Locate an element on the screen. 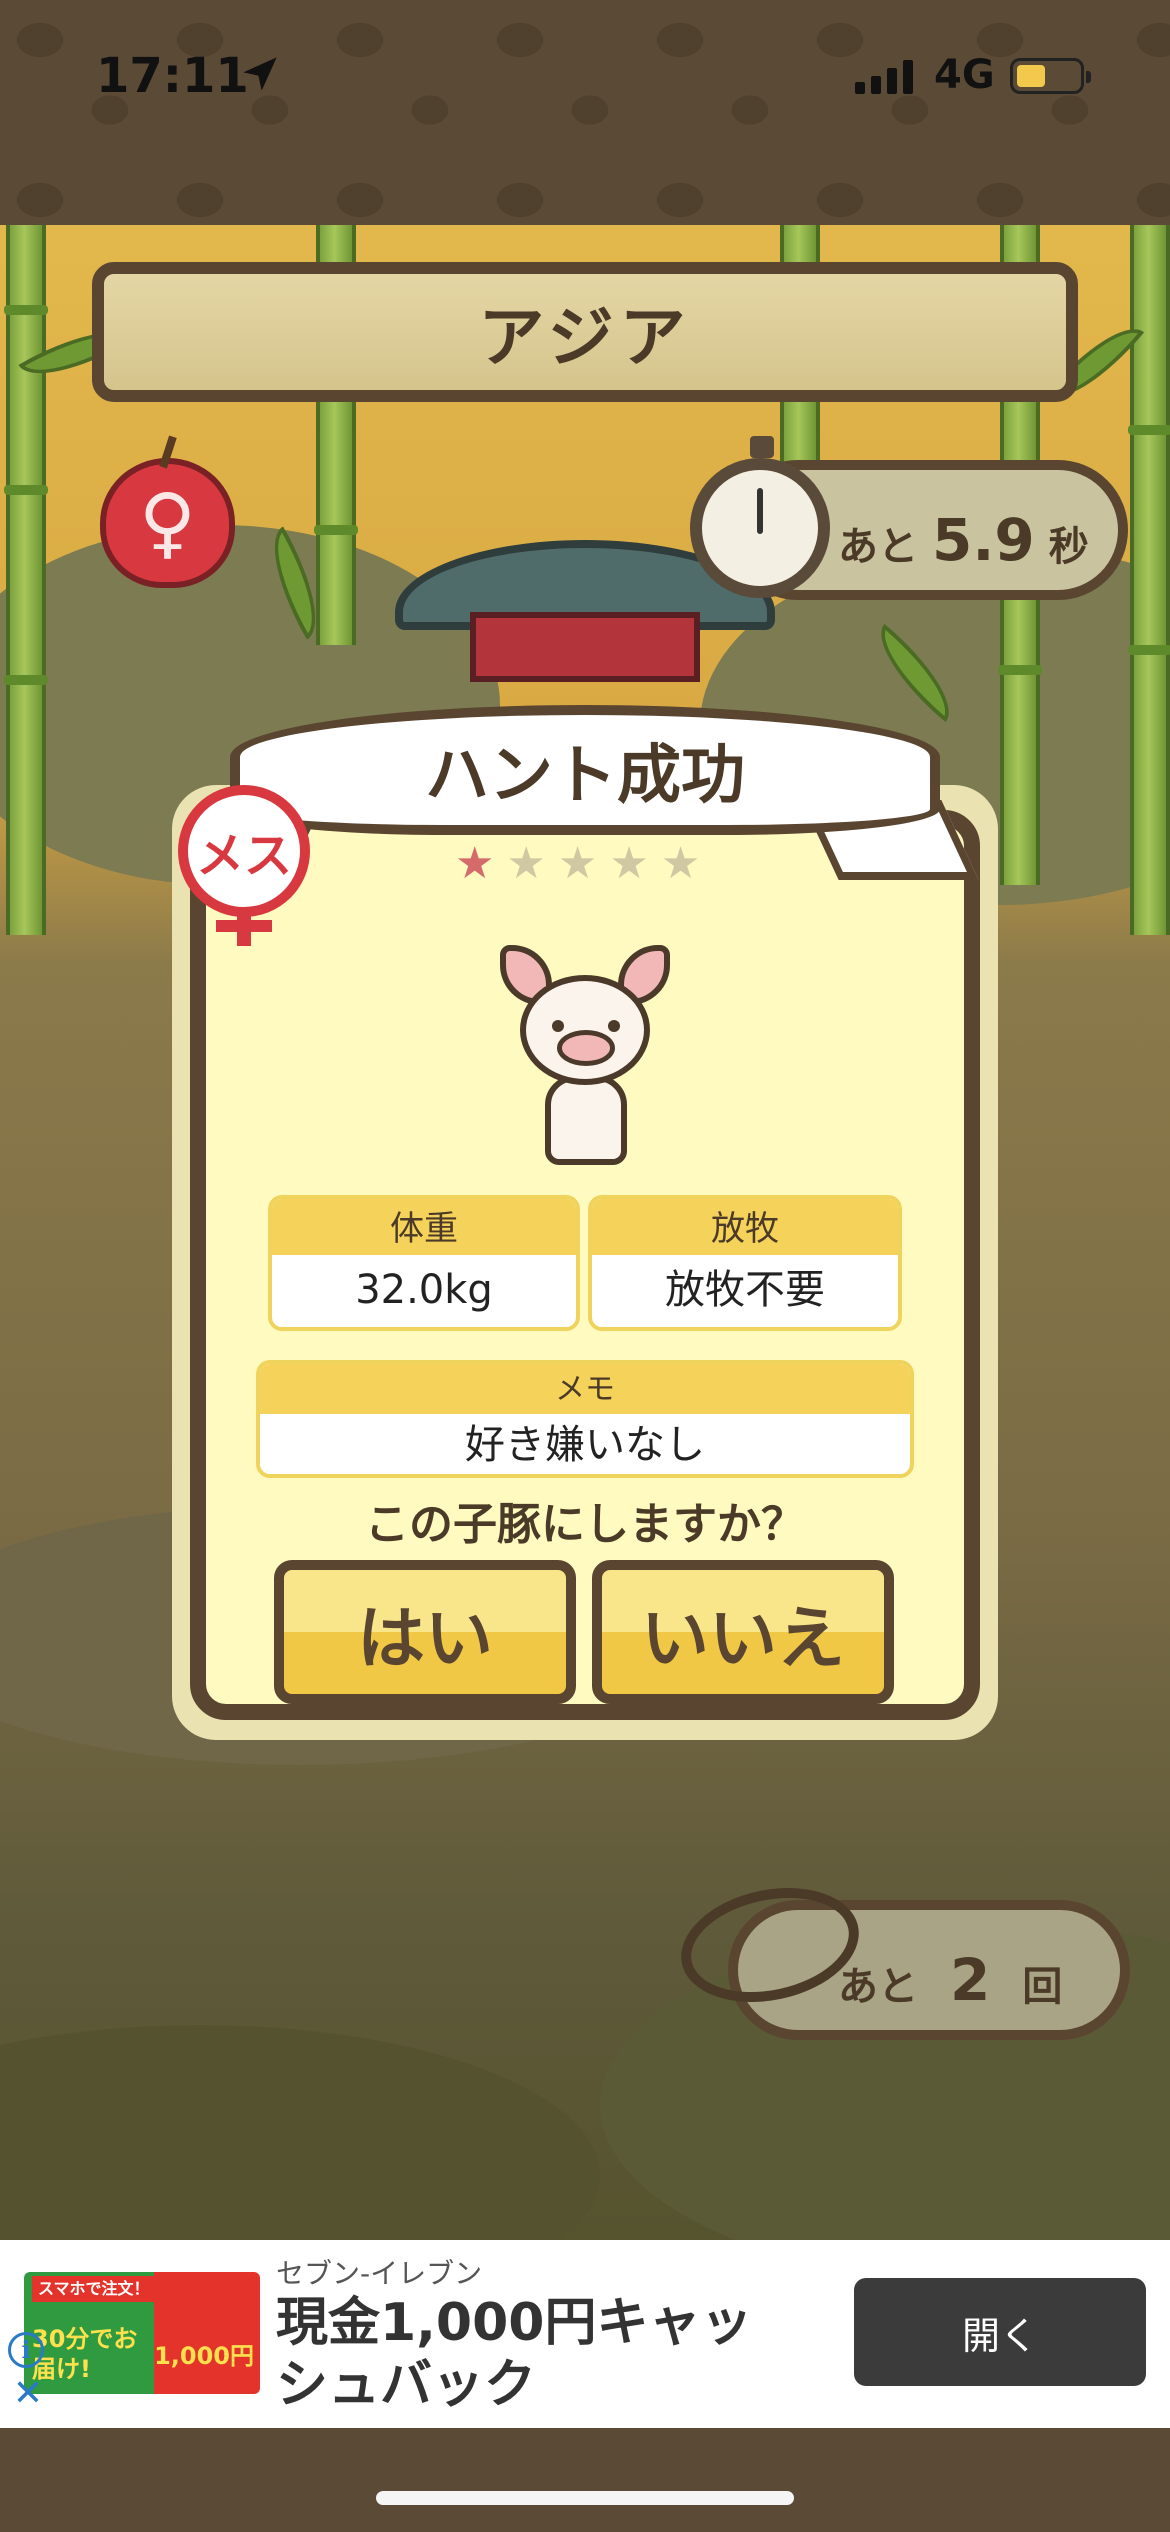 Image resolution: width=1170 pixels, height=2532 pixels. grazing-box: 放牧 放牧不要 is located at coordinates (745, 1263).